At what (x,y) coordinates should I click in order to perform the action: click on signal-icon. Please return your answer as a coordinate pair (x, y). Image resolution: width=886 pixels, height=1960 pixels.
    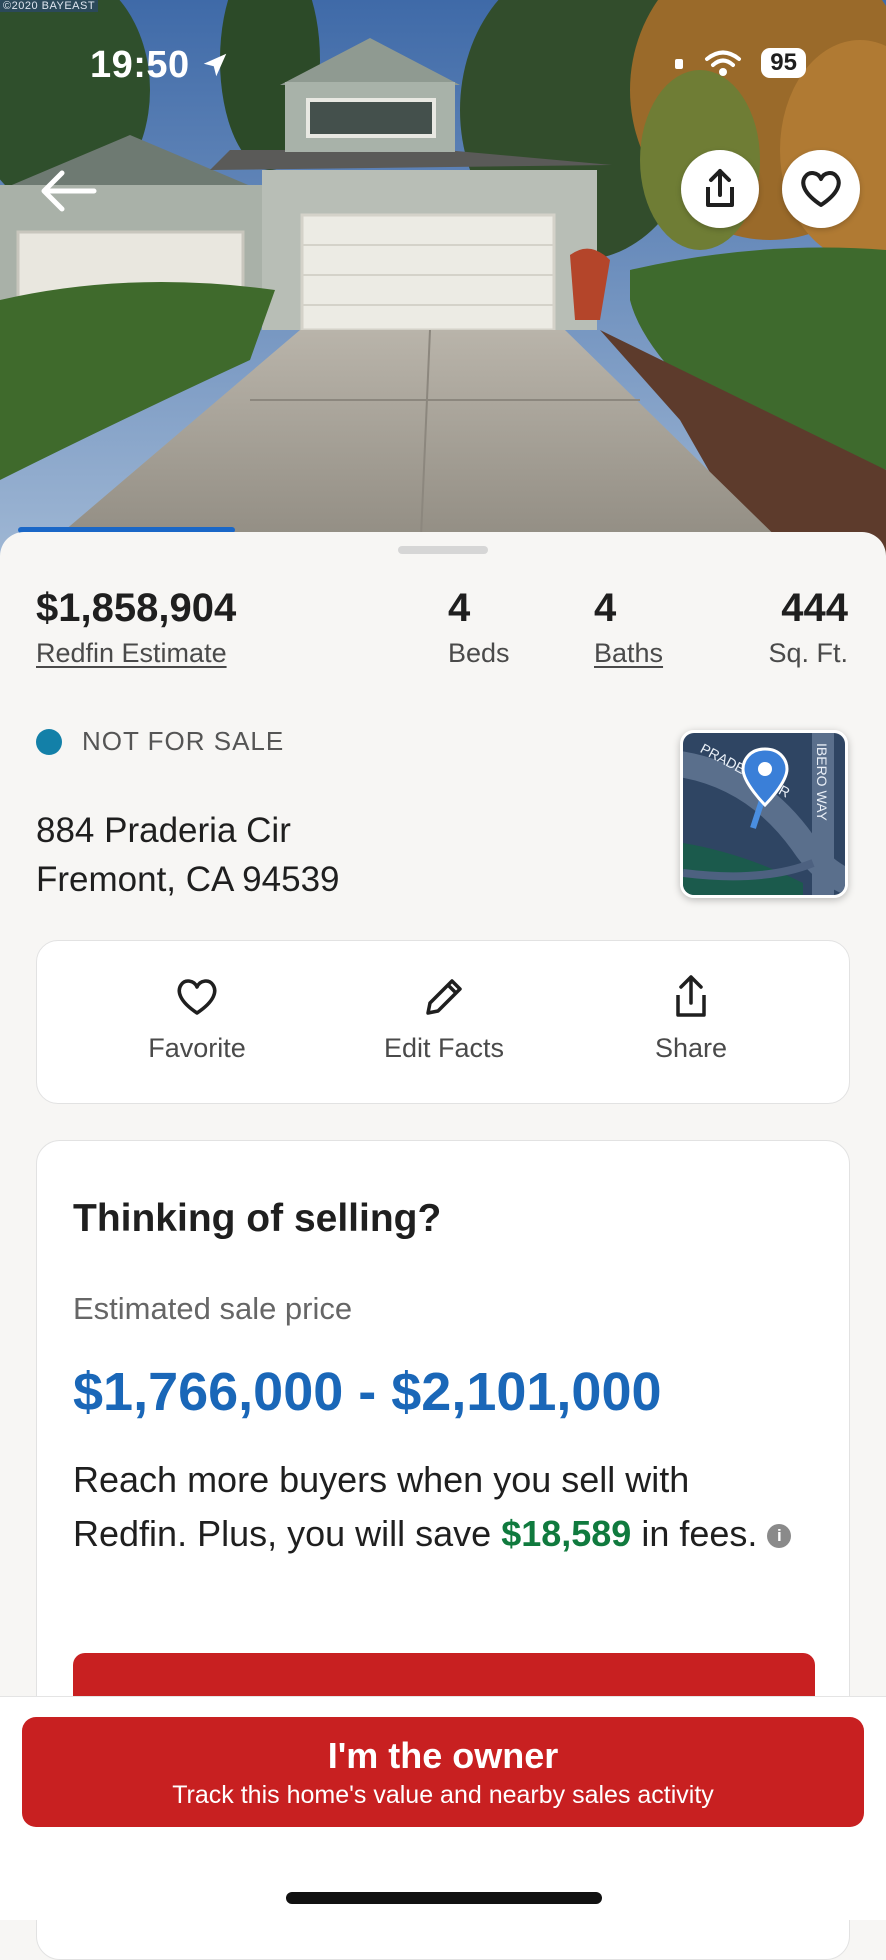
    Looking at the image, I should click on (679, 64).